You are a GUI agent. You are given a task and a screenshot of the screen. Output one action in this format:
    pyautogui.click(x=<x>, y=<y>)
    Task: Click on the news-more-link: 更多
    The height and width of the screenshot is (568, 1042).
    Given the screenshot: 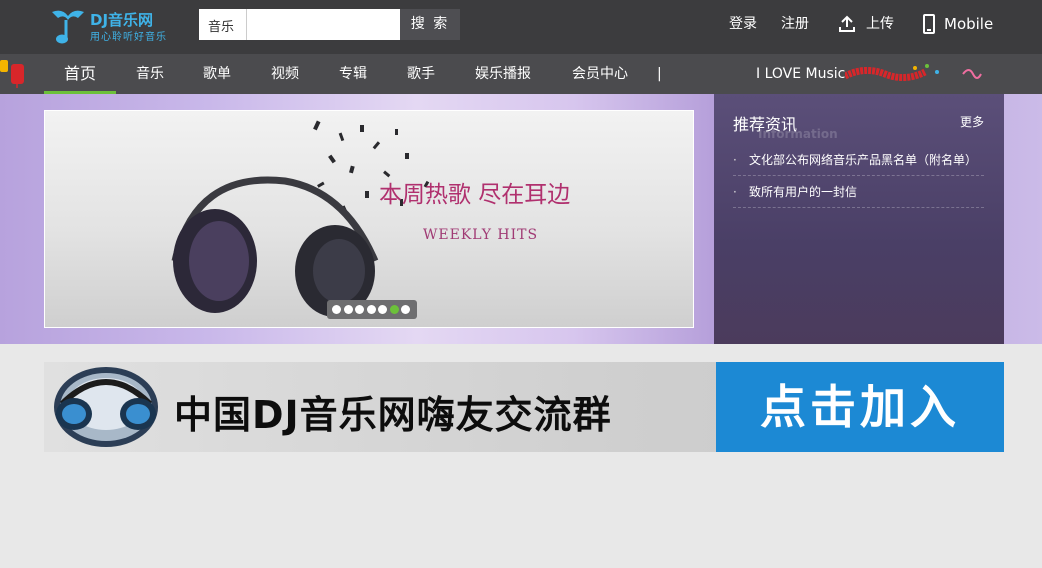 What is the action you would take?
    pyautogui.click(x=972, y=121)
    